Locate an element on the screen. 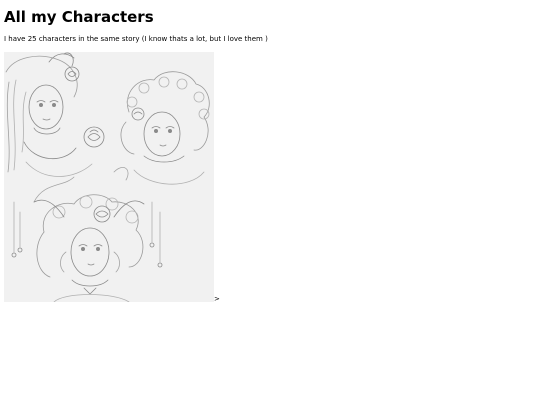 The width and height of the screenshot is (540, 405). page-title: All my Characters is located at coordinates (79, 17).